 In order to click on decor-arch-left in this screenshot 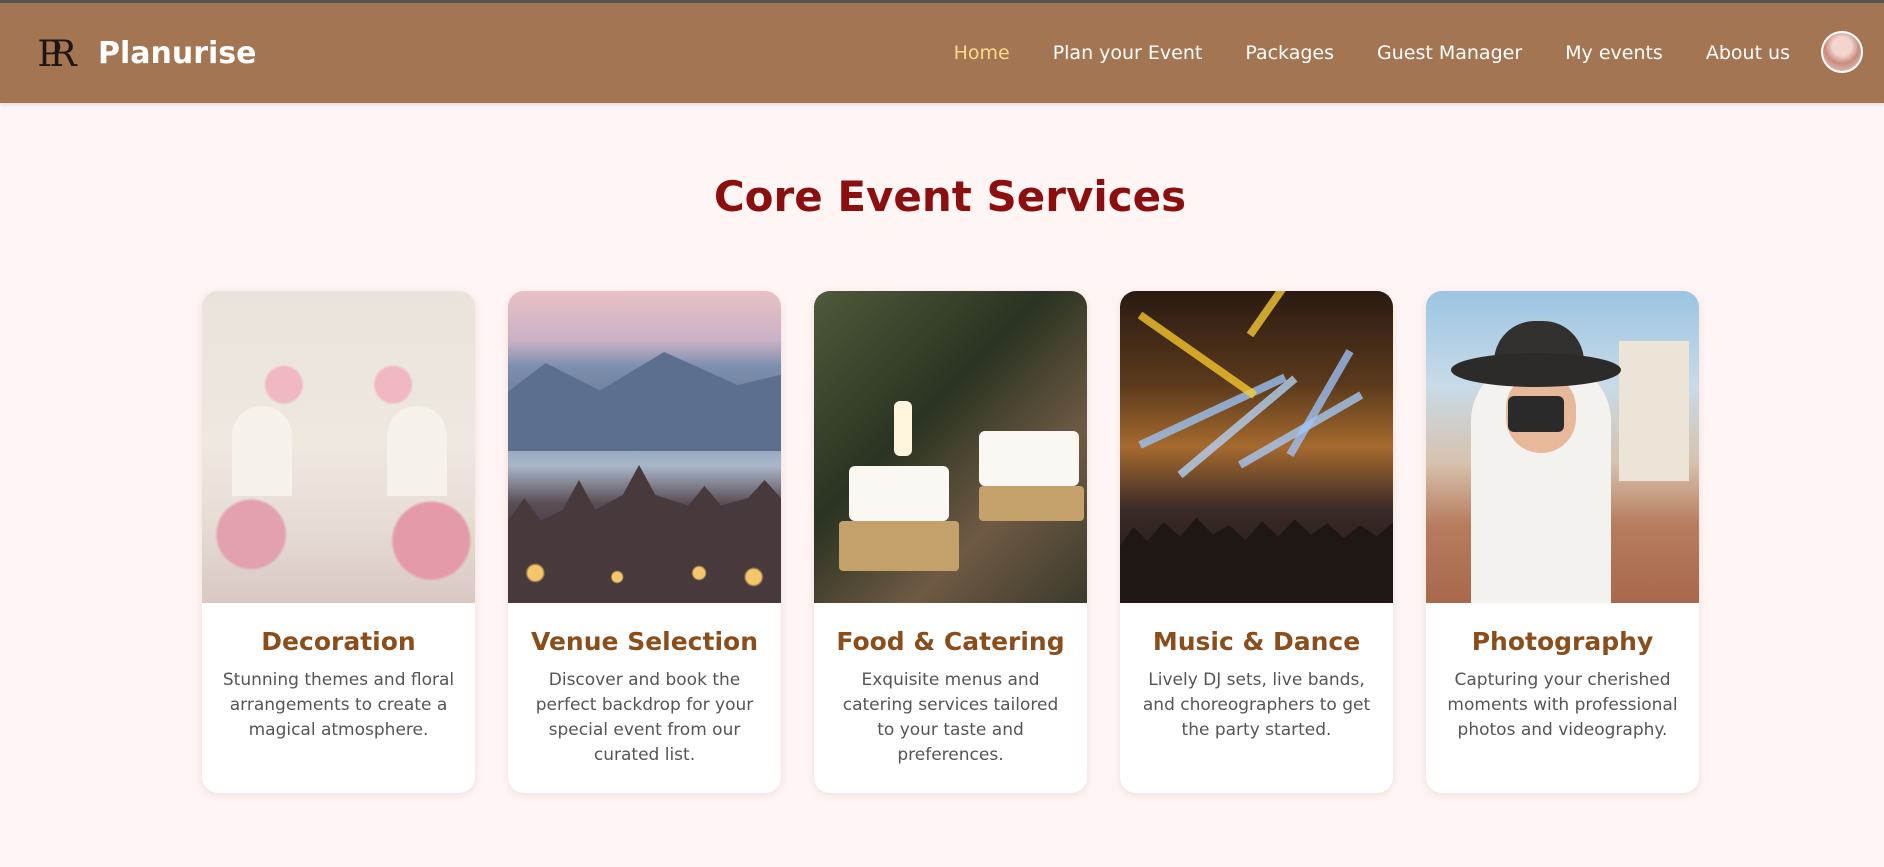, I will do `click(262, 451)`.